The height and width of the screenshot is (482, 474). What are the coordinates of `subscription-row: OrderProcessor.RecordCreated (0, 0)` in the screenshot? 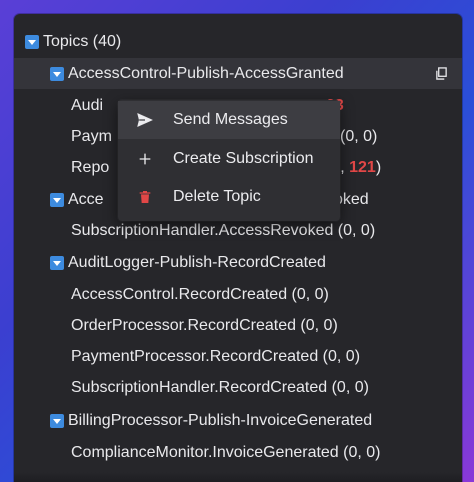 It's located at (238, 325).